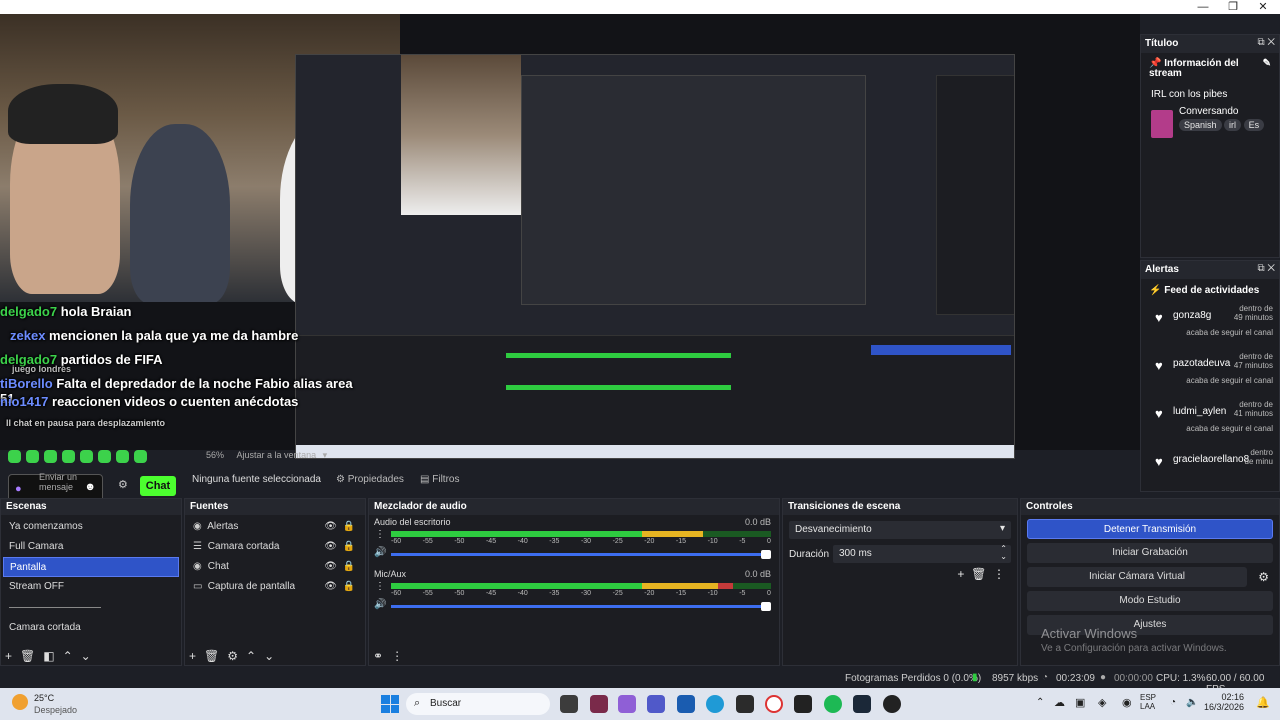  Describe the element at coordinates (627, 704) in the screenshot. I see `copilot-icon` at that location.